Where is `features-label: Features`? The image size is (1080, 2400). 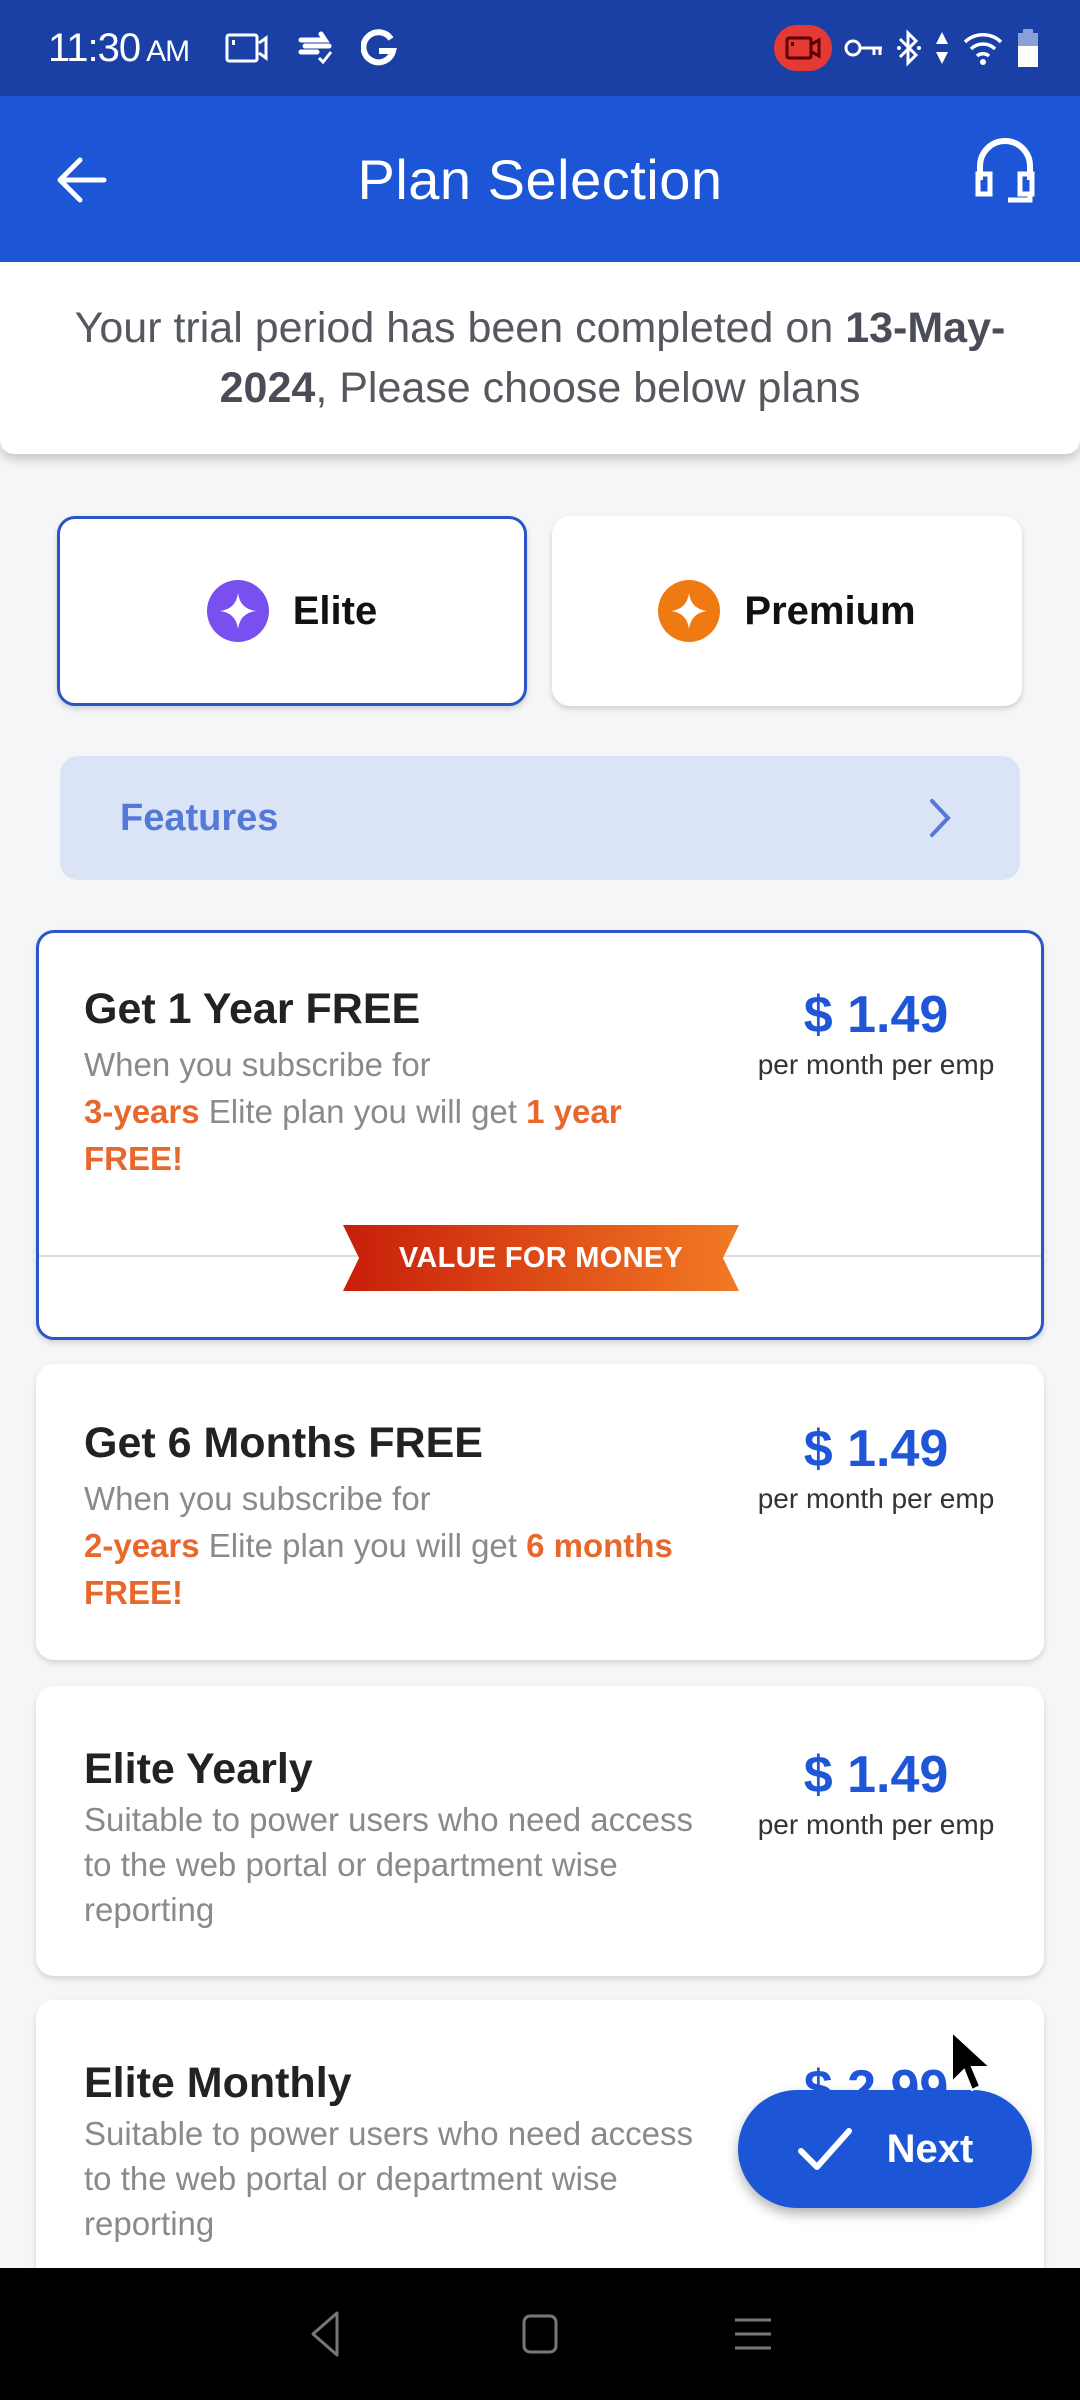 features-label: Features is located at coordinates (199, 817).